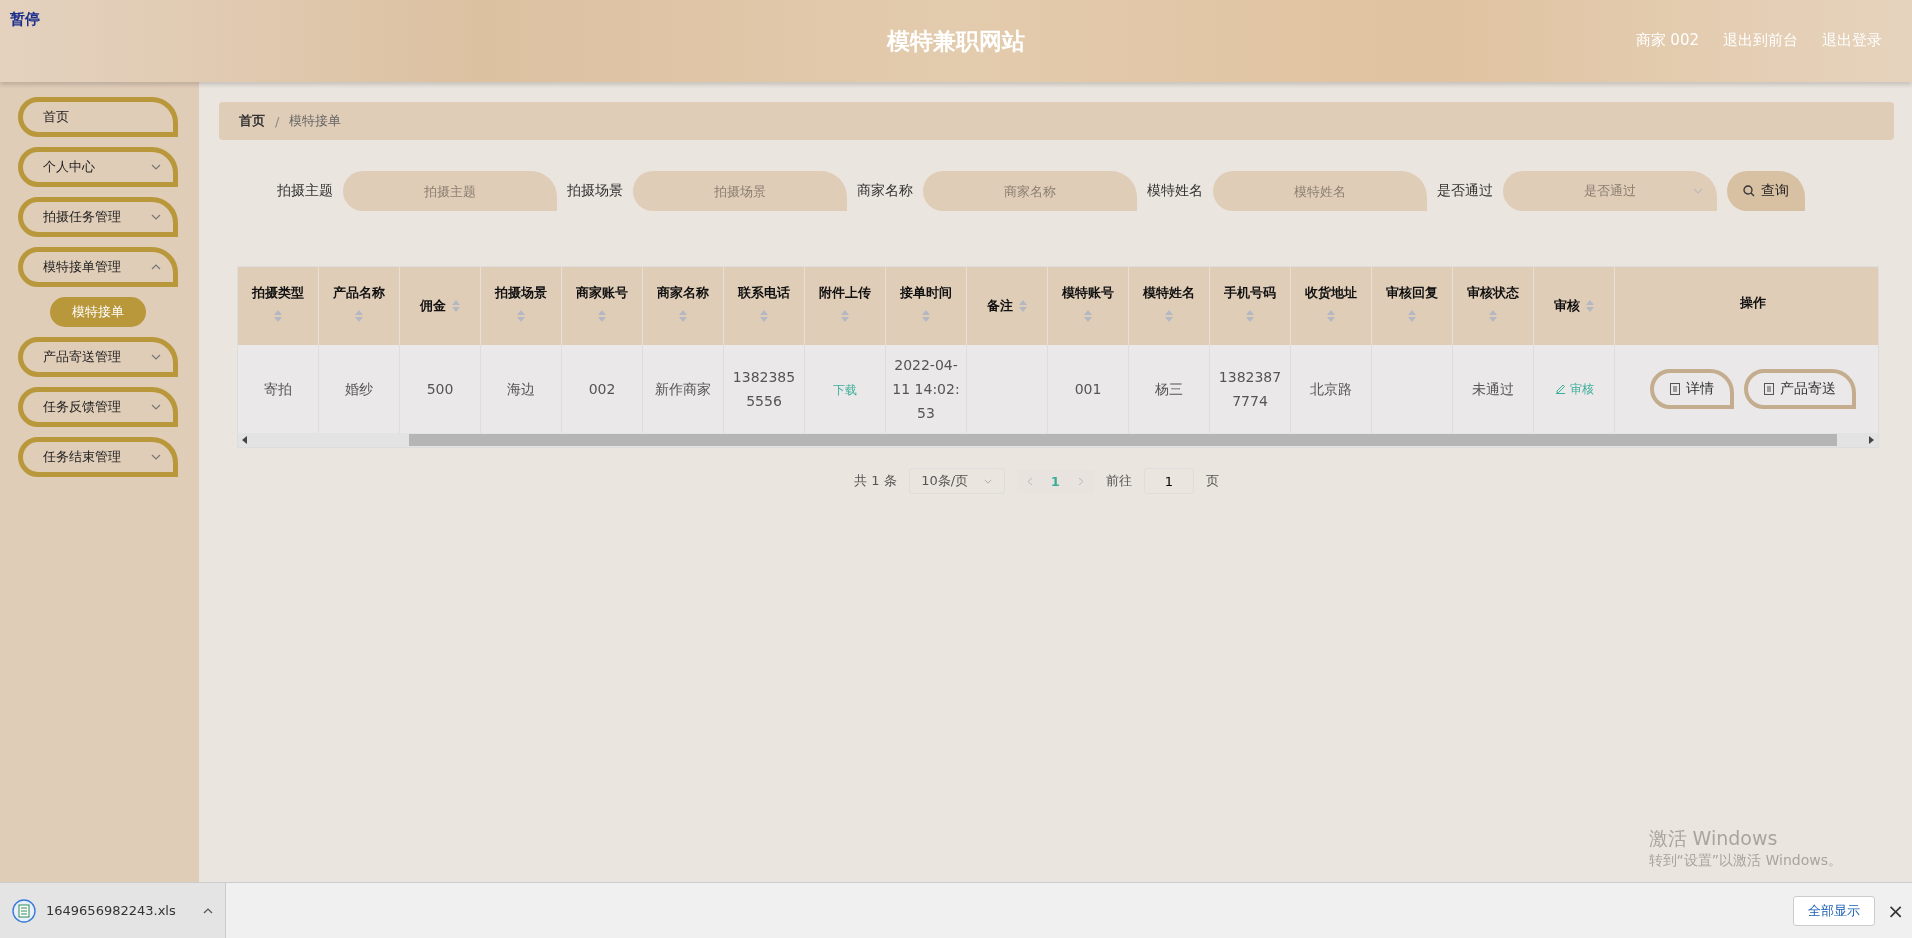 The height and width of the screenshot is (938, 1912). Describe the element at coordinates (1212, 481) in the screenshot. I see `page-suffix: 页` at that location.